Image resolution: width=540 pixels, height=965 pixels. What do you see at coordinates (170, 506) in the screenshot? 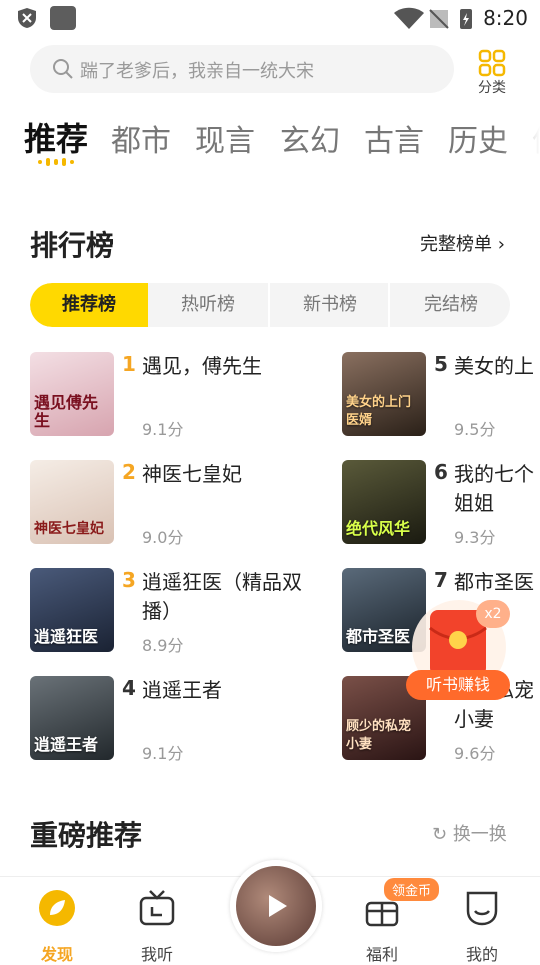
I see `book-item: 神医七皇妃 2 神医七皇妃 9.0分` at bounding box center [170, 506].